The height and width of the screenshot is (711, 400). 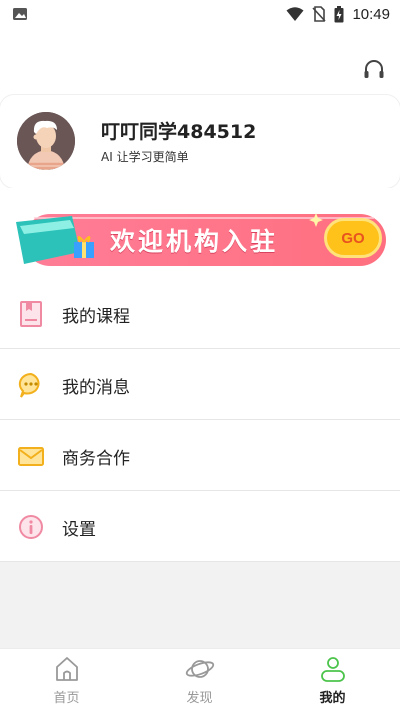 I want to click on nav-item-home: 首页, so click(x=66, y=680).